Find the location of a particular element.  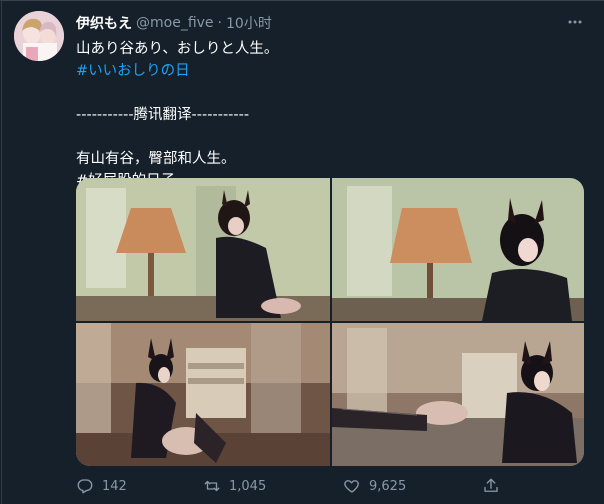

hashtag-link: #いいおしりの日 is located at coordinates (331, 71).